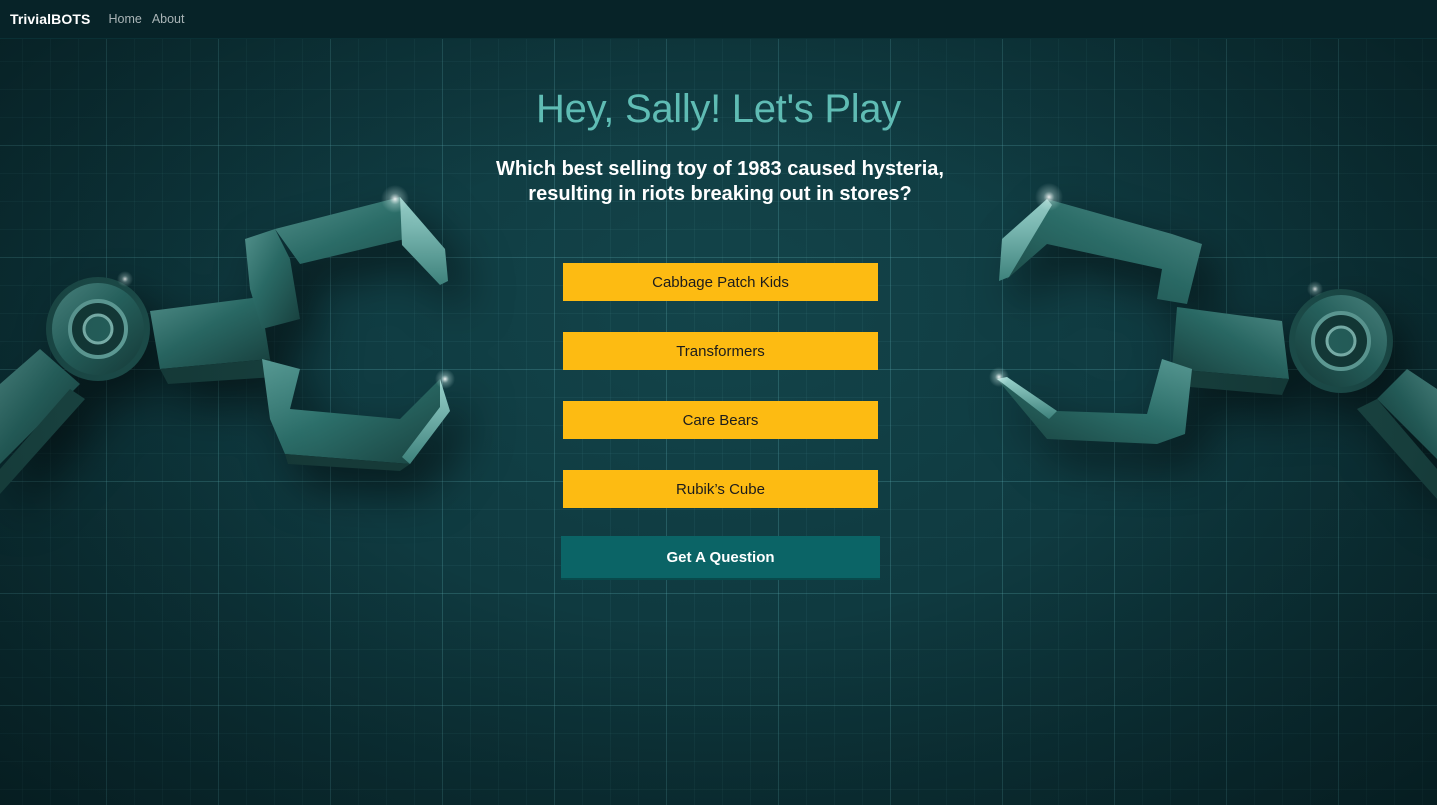 Image resolution: width=1437 pixels, height=805 pixels. Describe the element at coordinates (168, 19) in the screenshot. I see `nav-link-about: About` at that location.